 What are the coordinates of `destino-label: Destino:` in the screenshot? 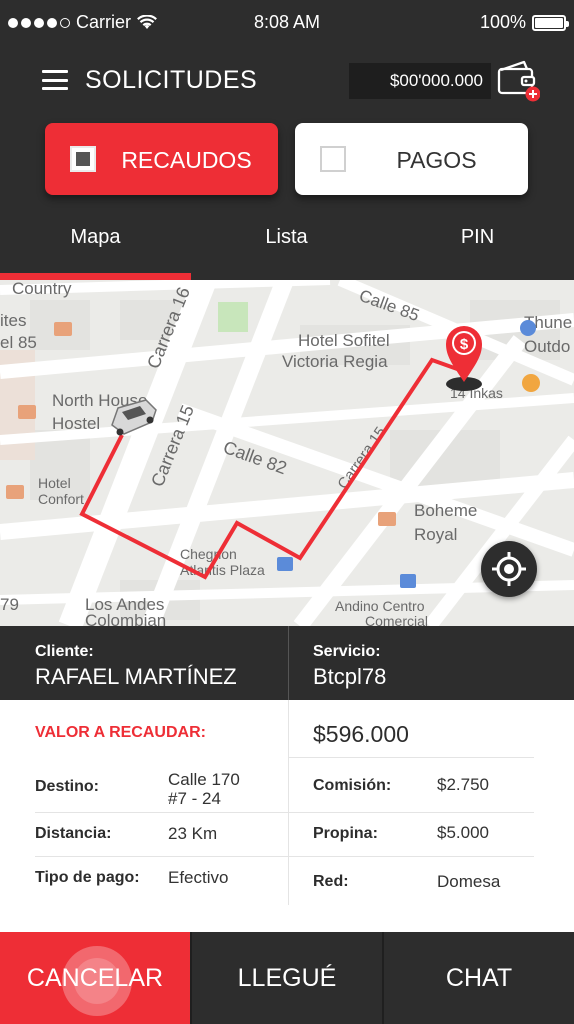 It's located at (67, 786).